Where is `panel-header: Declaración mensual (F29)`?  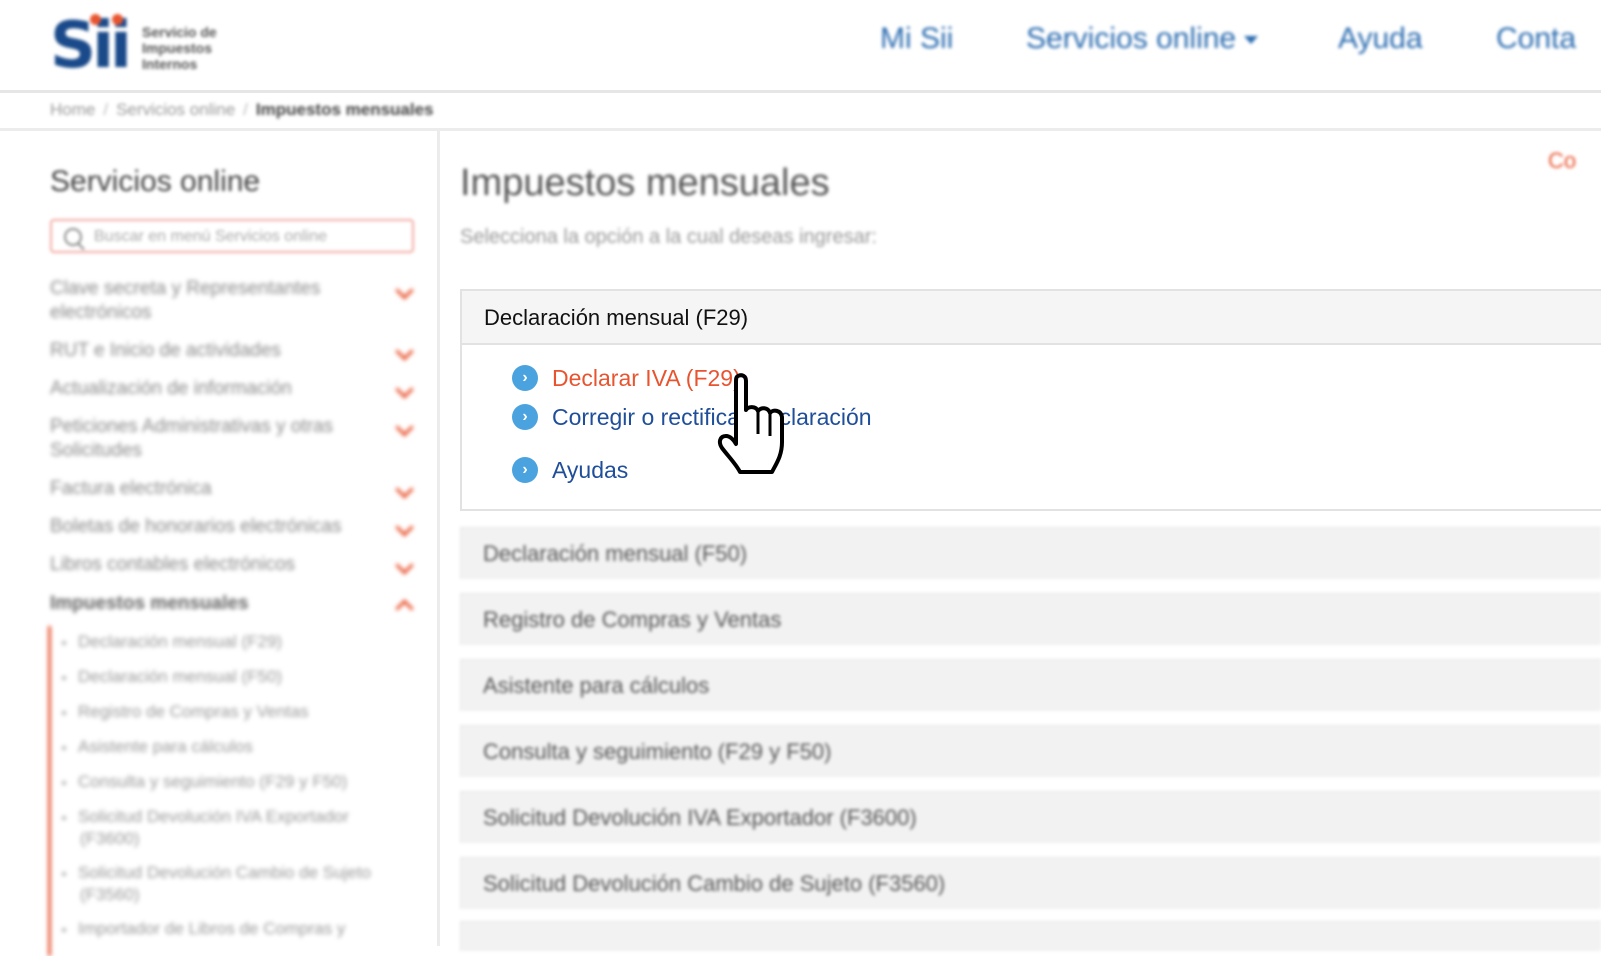 panel-header: Declaración mensual (F29) is located at coordinates (1031, 318).